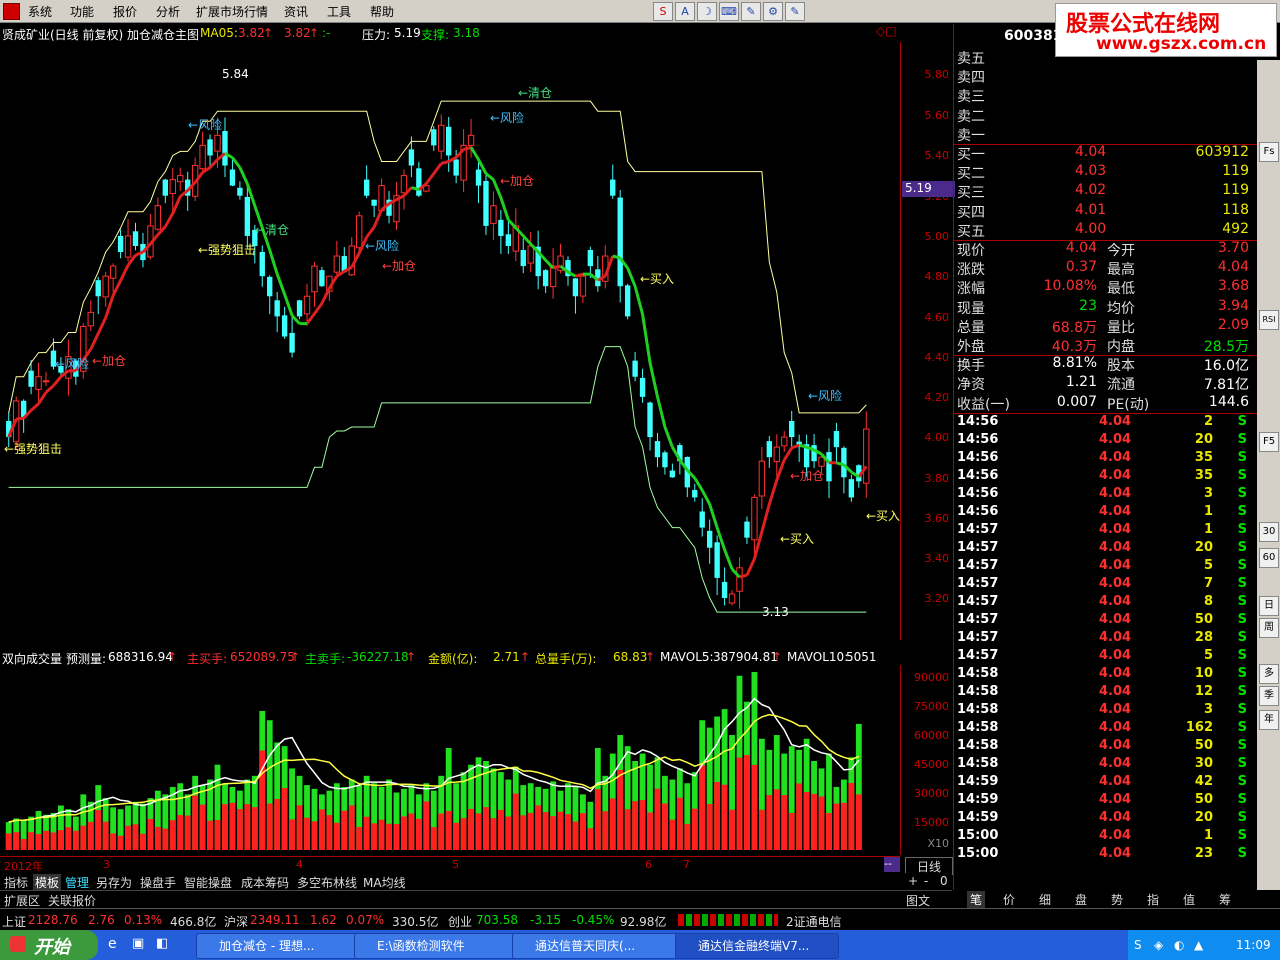 This screenshot has height=960, width=1280. I want to click on diamond-icon: ◇□, so click(886, 31).